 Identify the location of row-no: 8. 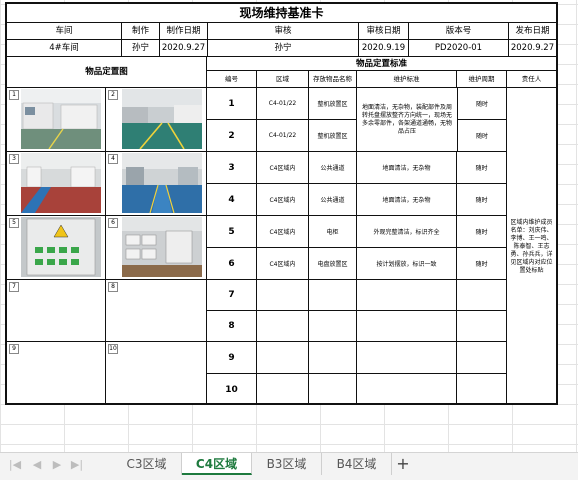
(232, 326).